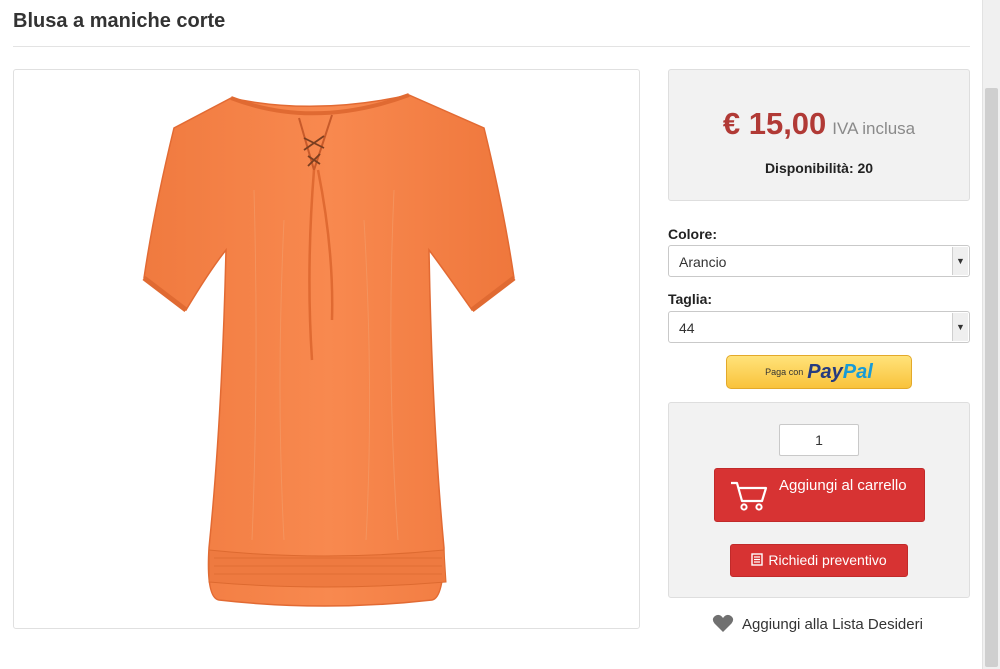 The image size is (1000, 669). Describe the element at coordinates (843, 485) in the screenshot. I see `add-to-cart-label: Aggiungi al carrello` at that location.